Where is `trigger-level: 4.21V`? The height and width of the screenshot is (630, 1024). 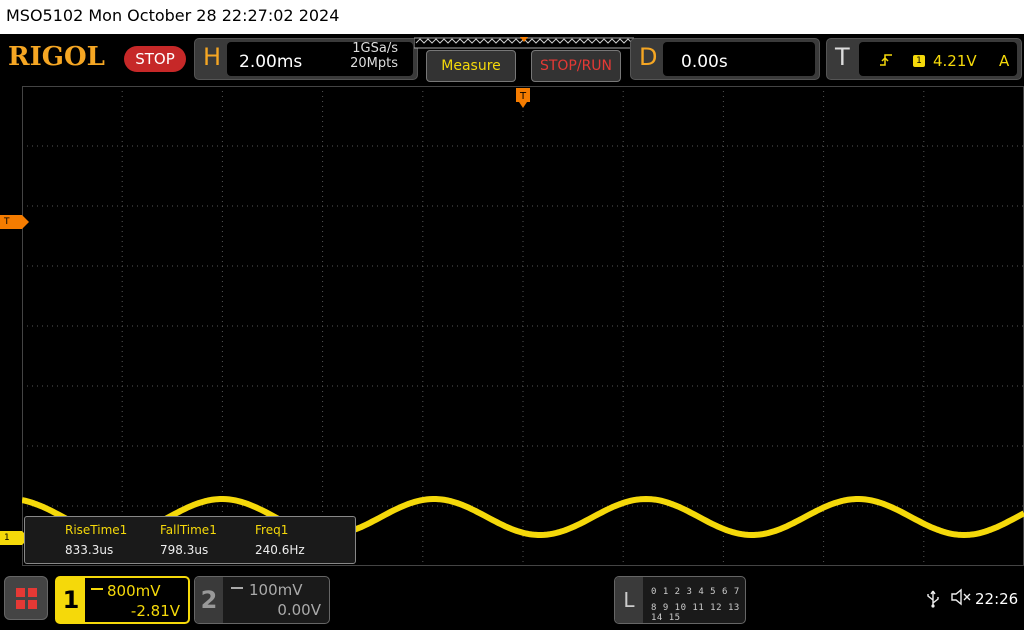 trigger-level: 4.21V is located at coordinates (955, 61).